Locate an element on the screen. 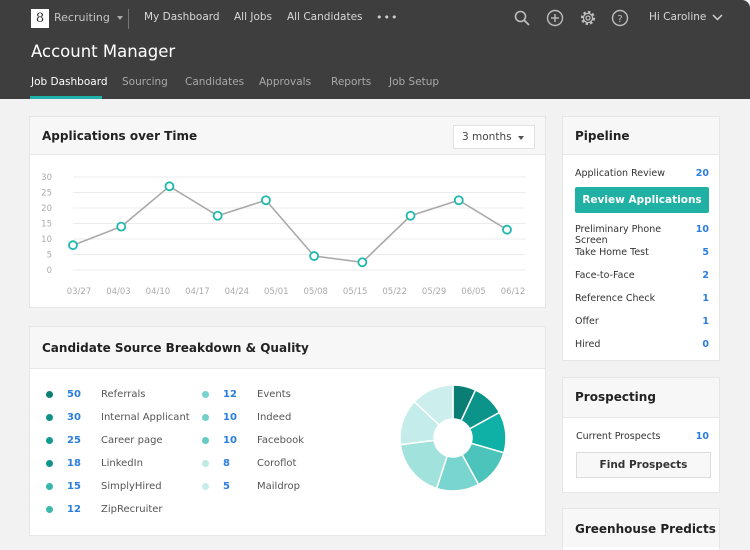 The height and width of the screenshot is (550, 750). tab-reports: Reports is located at coordinates (351, 82).